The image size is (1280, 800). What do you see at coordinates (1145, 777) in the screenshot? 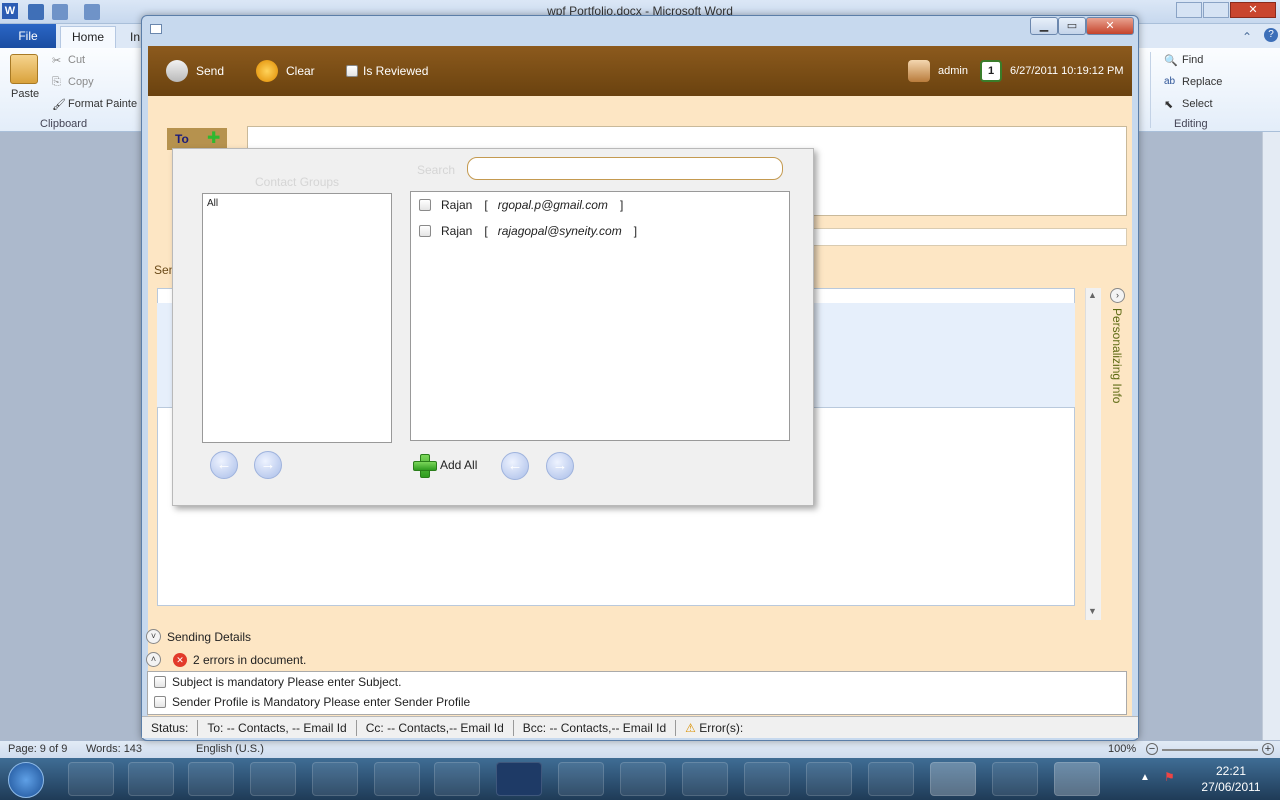
I see `tray-arrow-icon: ▲` at bounding box center [1145, 777].